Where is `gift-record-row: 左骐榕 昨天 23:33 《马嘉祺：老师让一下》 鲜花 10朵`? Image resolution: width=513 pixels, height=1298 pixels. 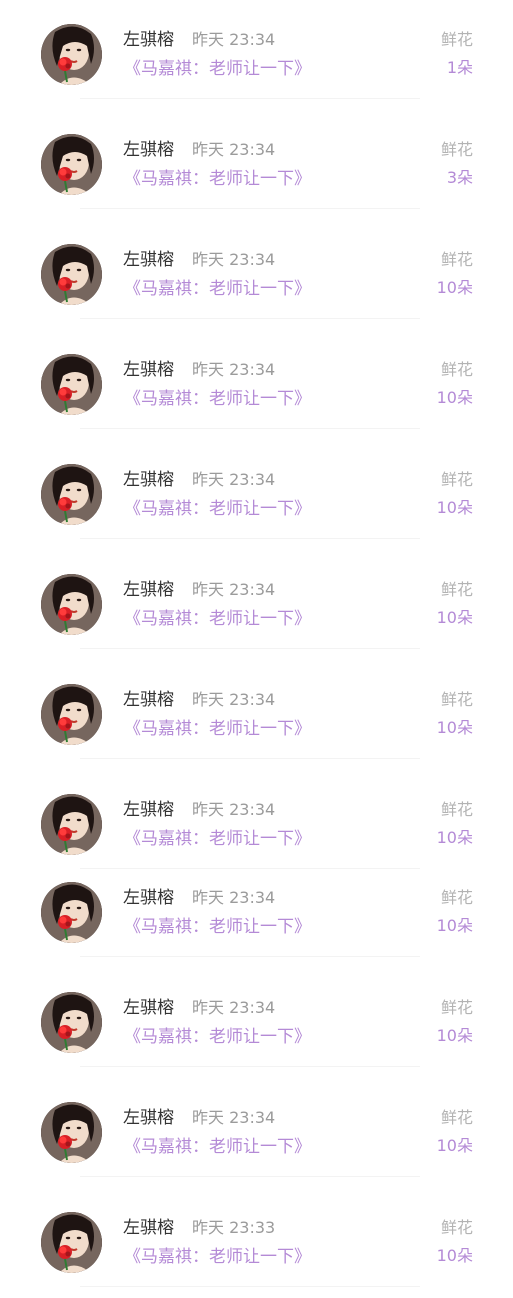
gift-record-row: 左骐榕 昨天 23:33 《马嘉祺：老师让一下》 鲜花 10朵 is located at coordinates (256, 1243).